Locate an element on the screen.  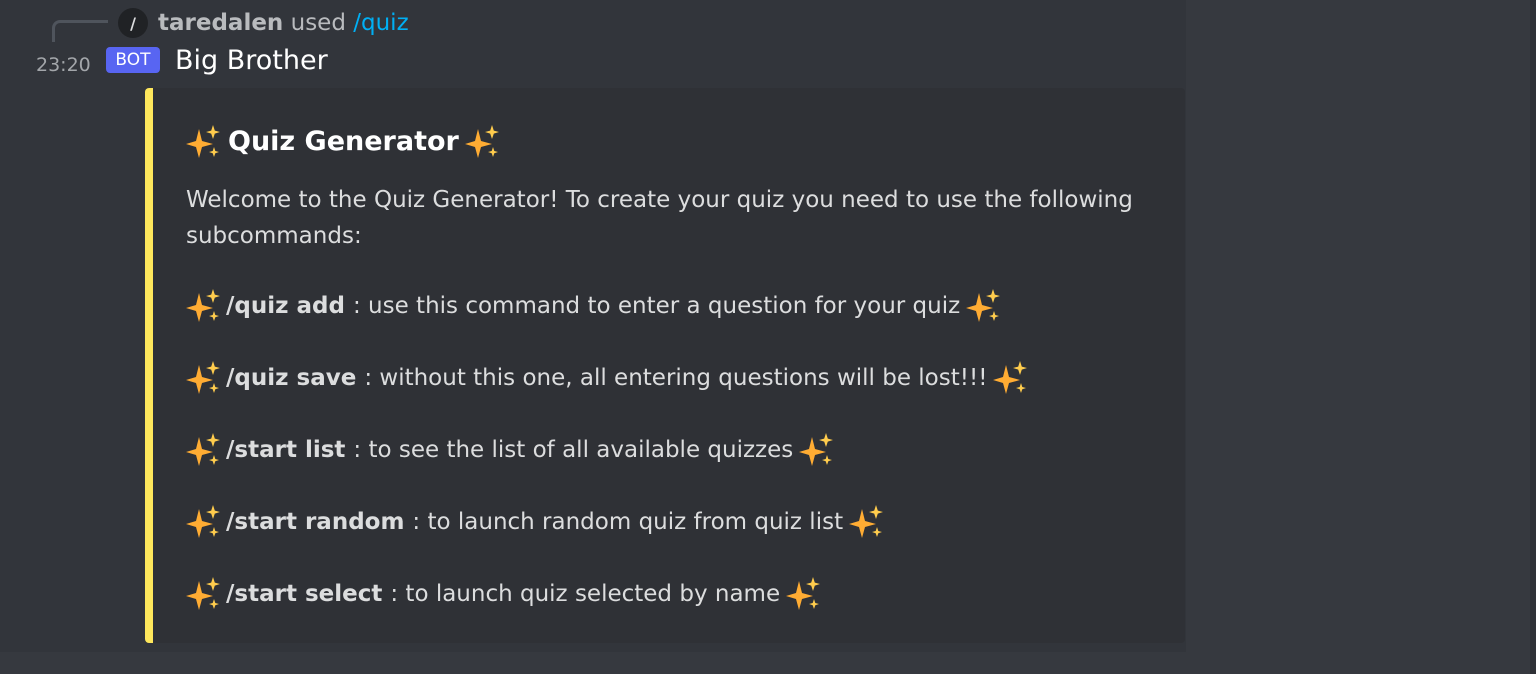
reply-used-text: used is located at coordinates (318, 23).